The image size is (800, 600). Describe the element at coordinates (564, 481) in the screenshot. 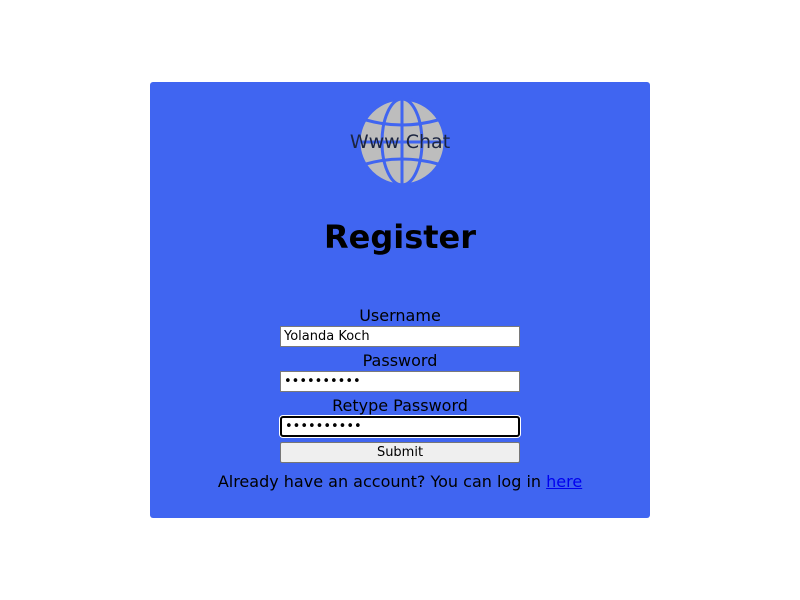

I see `login-link: here` at that location.